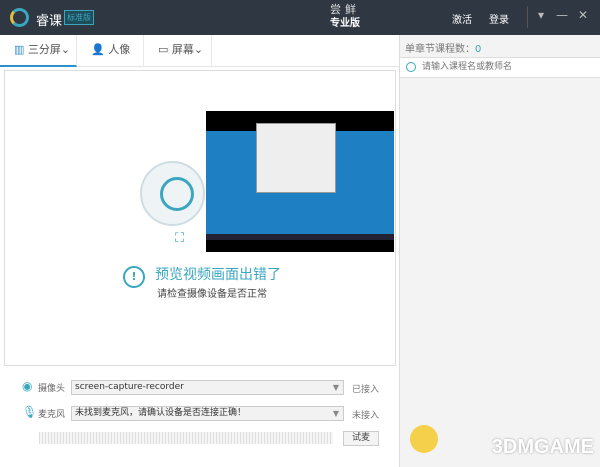 The image size is (600, 467). What do you see at coordinates (366, 416) in the screenshot?
I see `mic-status: 未接入` at bounding box center [366, 416].